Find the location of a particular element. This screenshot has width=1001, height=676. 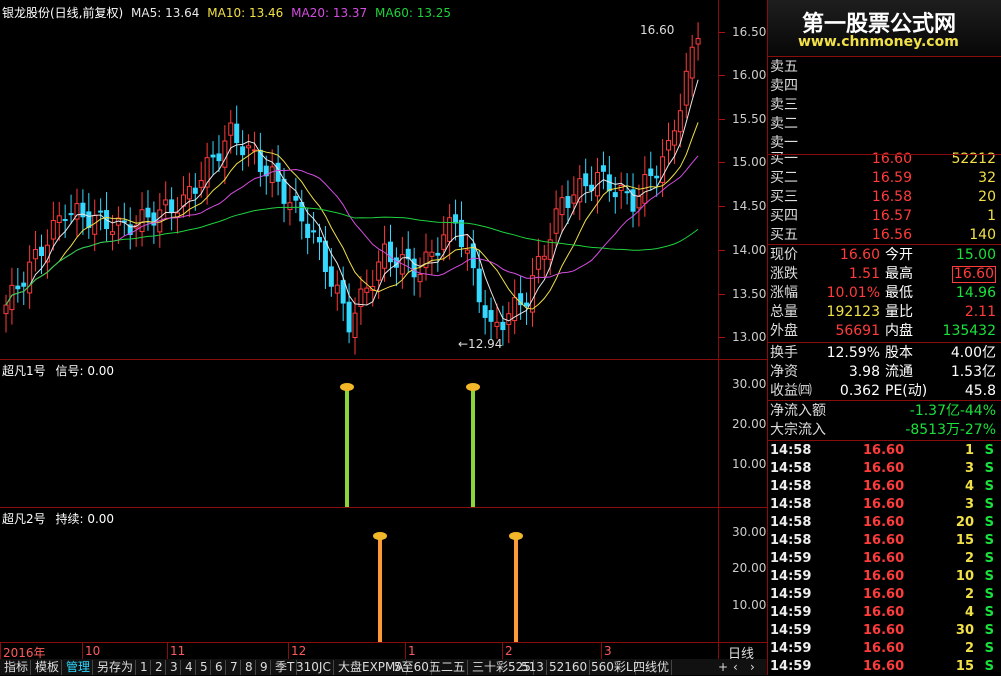

bottom-tab: 模板 is located at coordinates (48, 667).